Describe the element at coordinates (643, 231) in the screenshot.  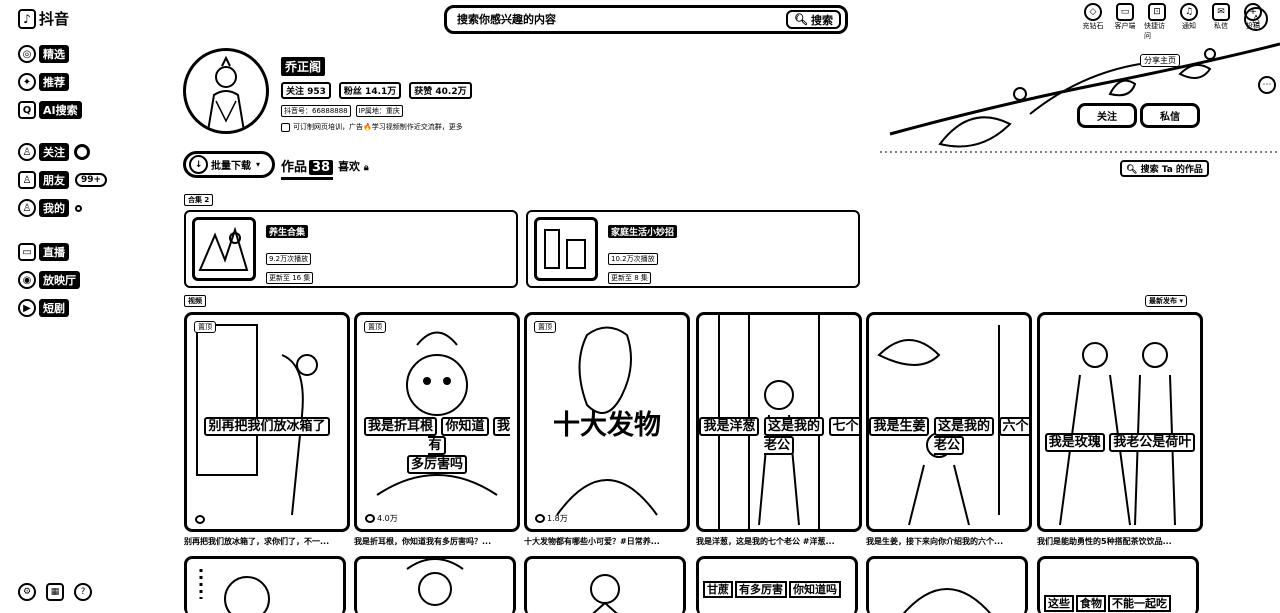
I see `collection-title: 家庭生活小妙招` at that location.